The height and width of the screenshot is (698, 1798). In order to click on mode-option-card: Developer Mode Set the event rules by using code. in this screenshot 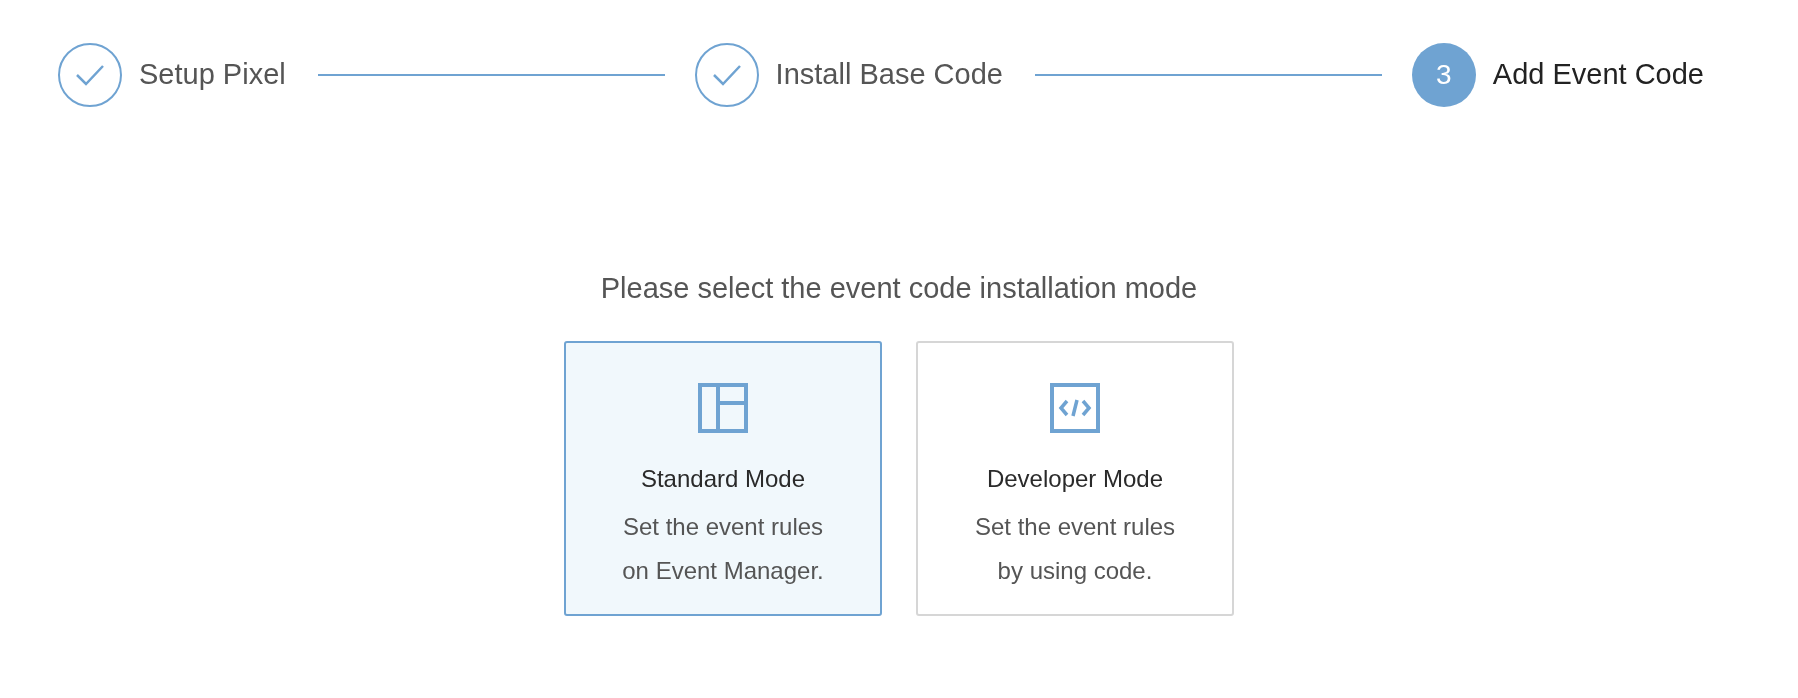, I will do `click(1075, 478)`.